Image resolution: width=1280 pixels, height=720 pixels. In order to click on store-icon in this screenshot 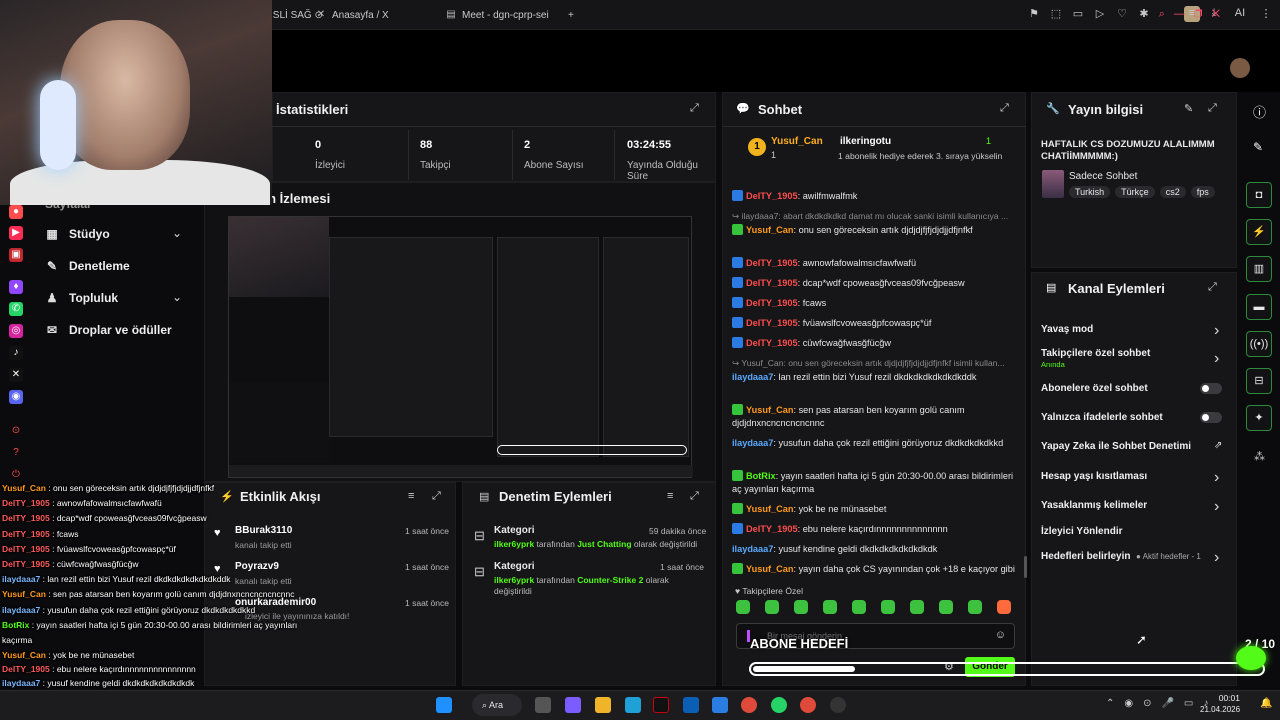, I will do `click(691, 705)`.